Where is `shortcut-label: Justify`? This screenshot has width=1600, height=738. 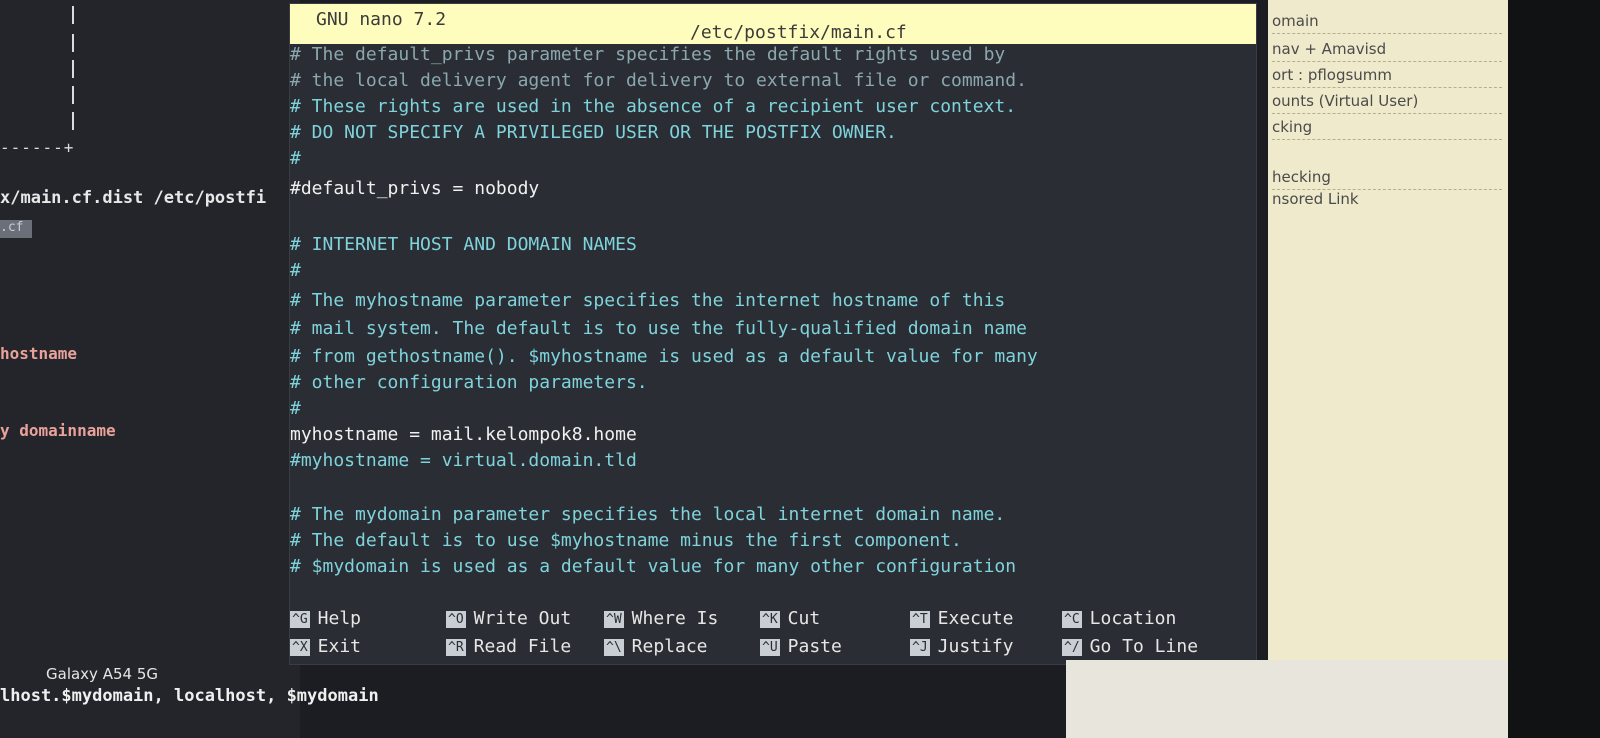 shortcut-label: Justify is located at coordinates (975, 646).